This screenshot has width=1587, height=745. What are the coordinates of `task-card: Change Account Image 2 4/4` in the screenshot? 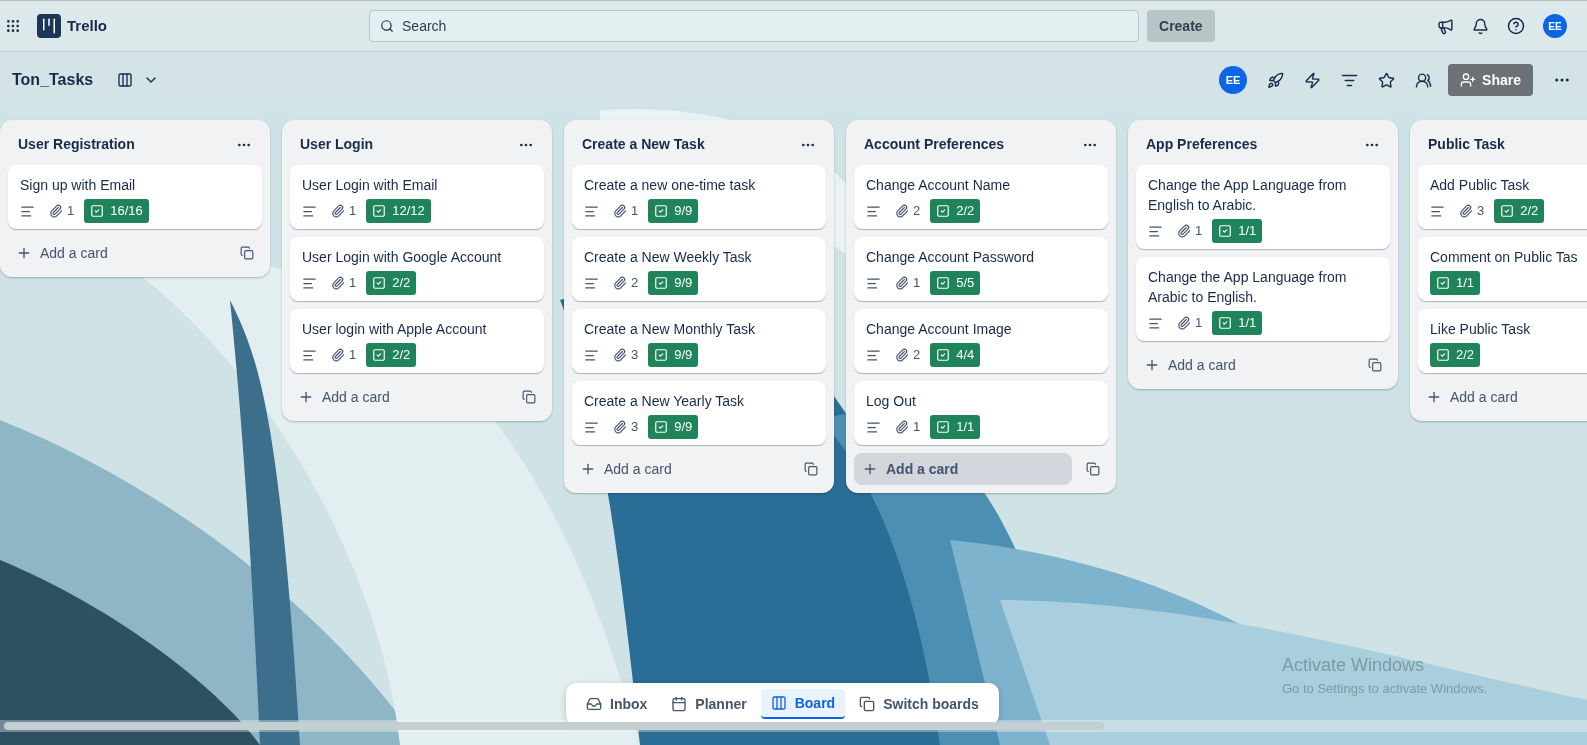 It's located at (981, 341).